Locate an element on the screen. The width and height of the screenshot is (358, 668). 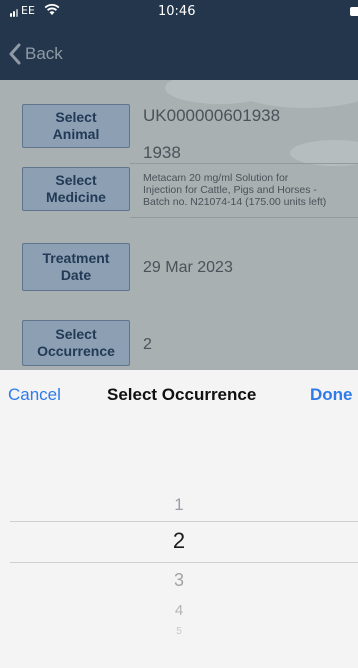
carrier-label: EE is located at coordinates (28, 10).